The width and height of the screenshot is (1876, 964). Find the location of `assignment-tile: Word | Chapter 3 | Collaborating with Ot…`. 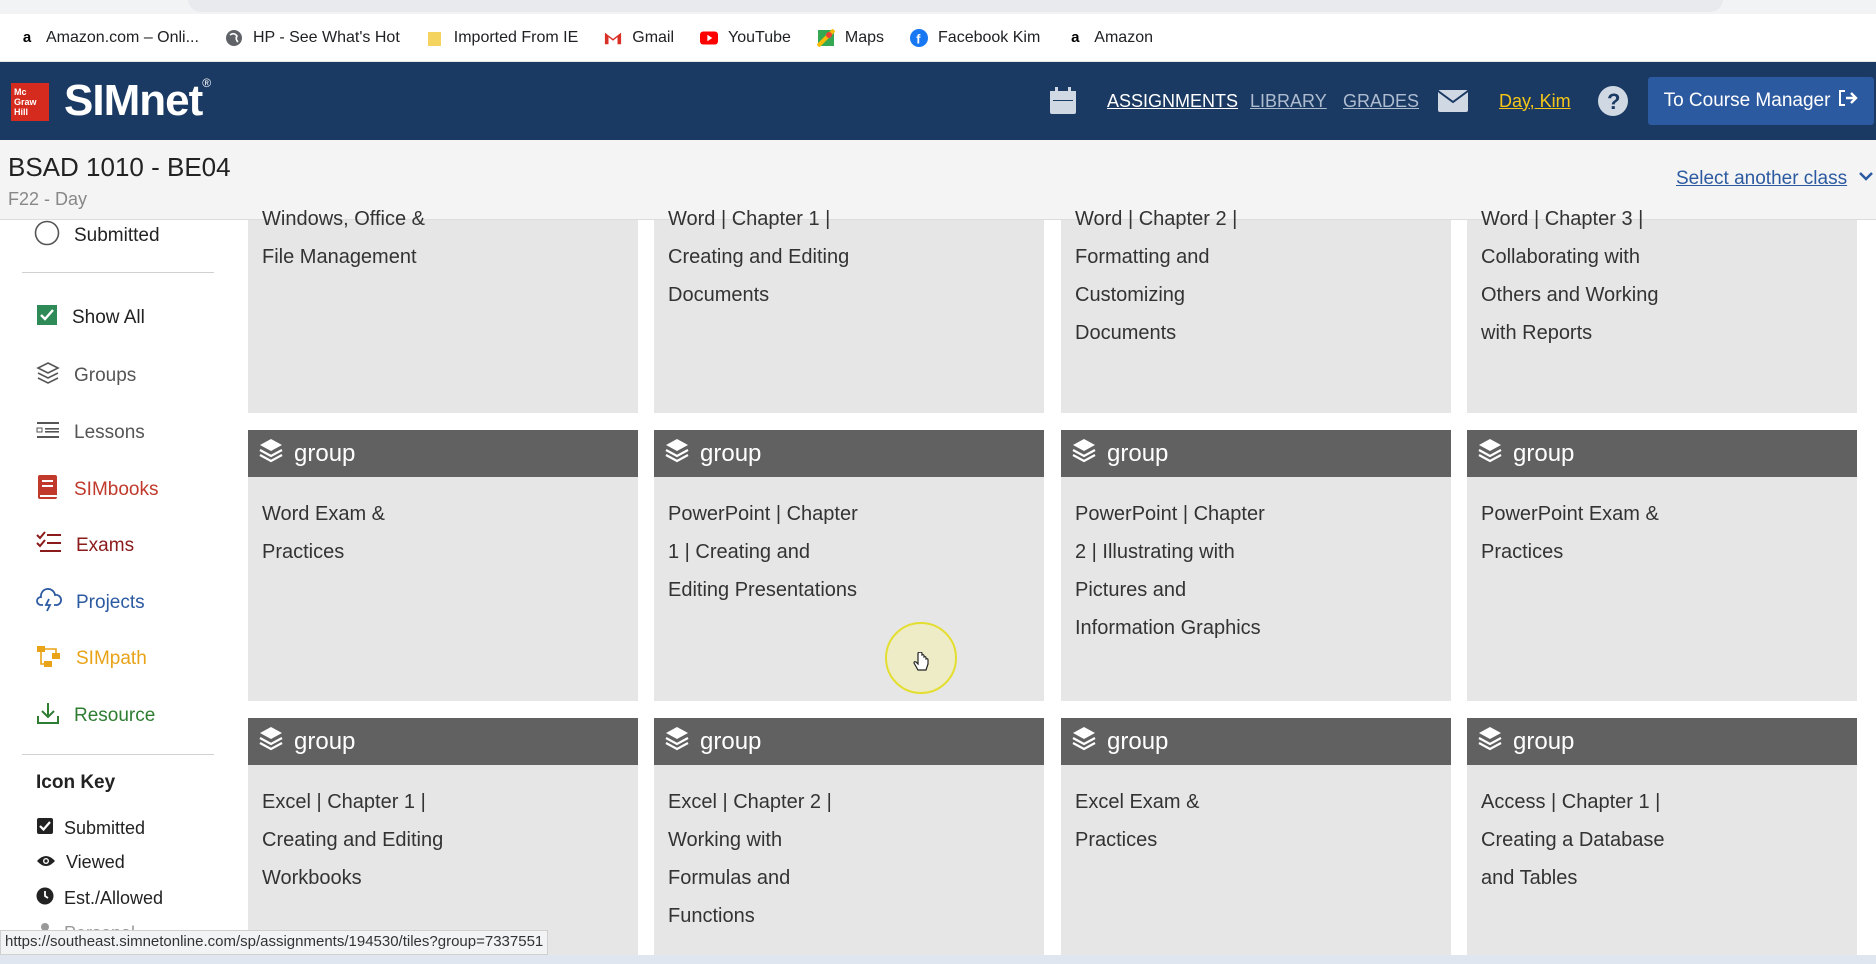

assignment-tile: Word | Chapter 3 | Collaborating with Ot… is located at coordinates (1662, 310).